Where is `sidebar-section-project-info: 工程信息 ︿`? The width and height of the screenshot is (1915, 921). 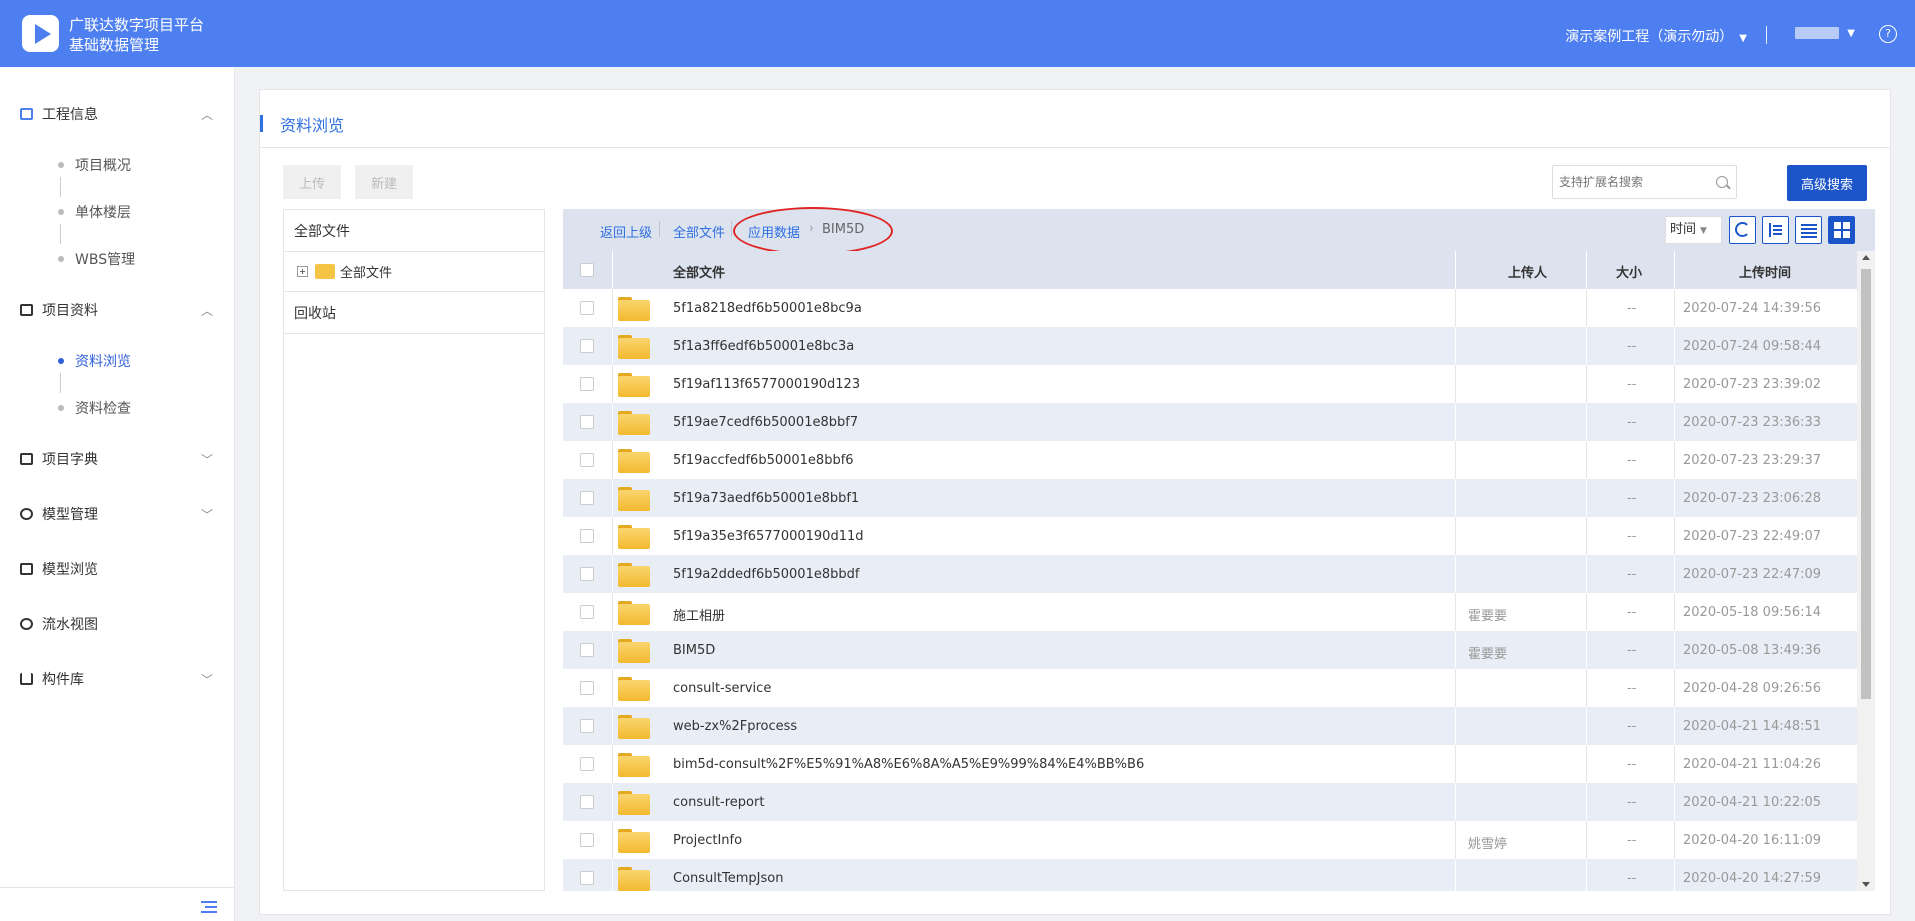
sidebar-section-project-info: 工程信息 ︿ is located at coordinates (117, 114).